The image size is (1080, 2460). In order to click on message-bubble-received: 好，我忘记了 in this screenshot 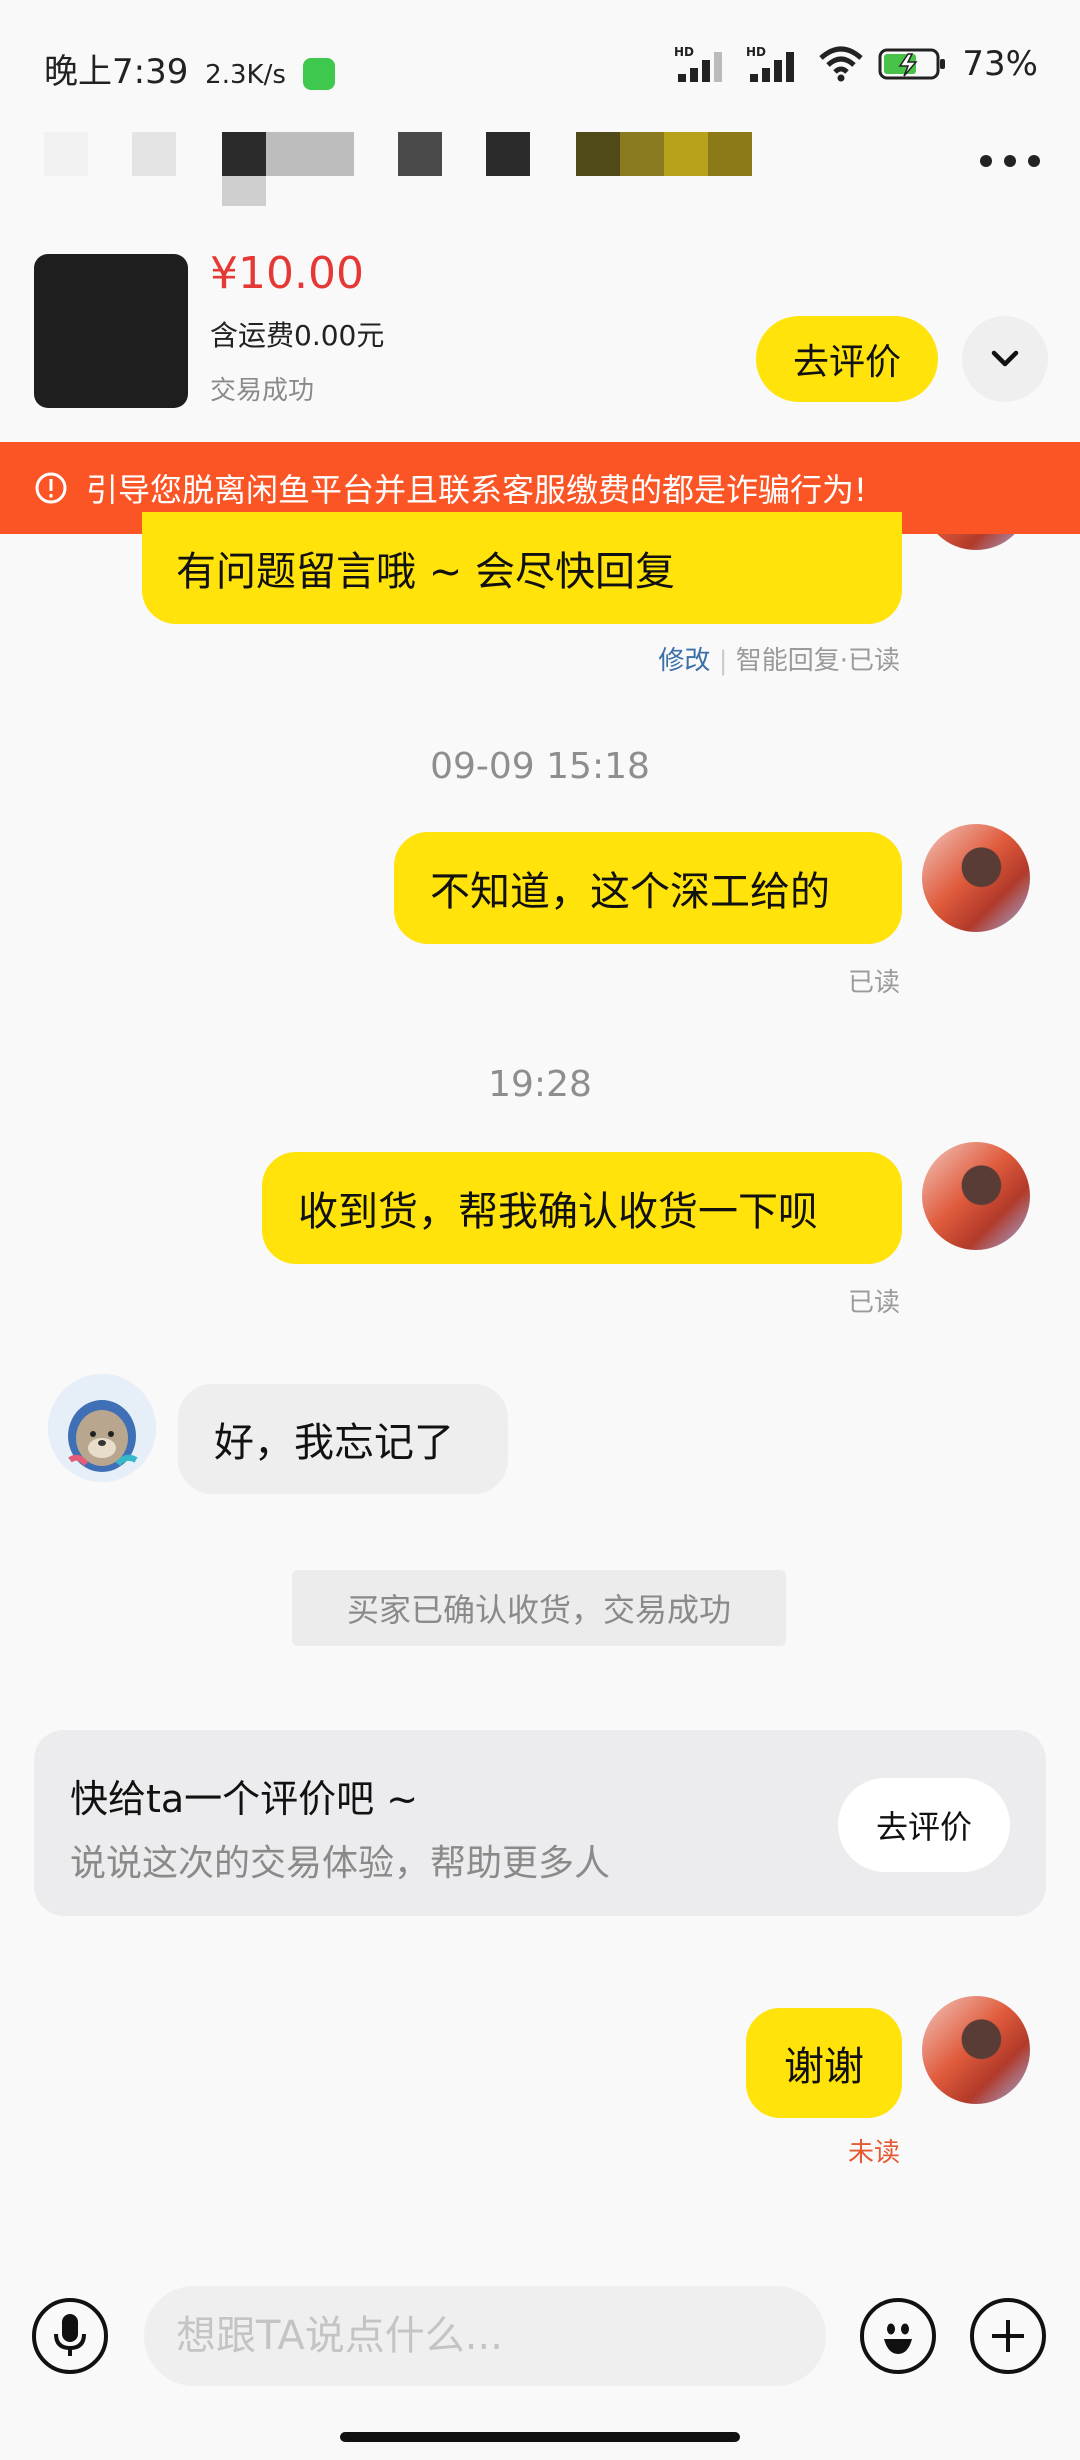, I will do `click(343, 1439)`.